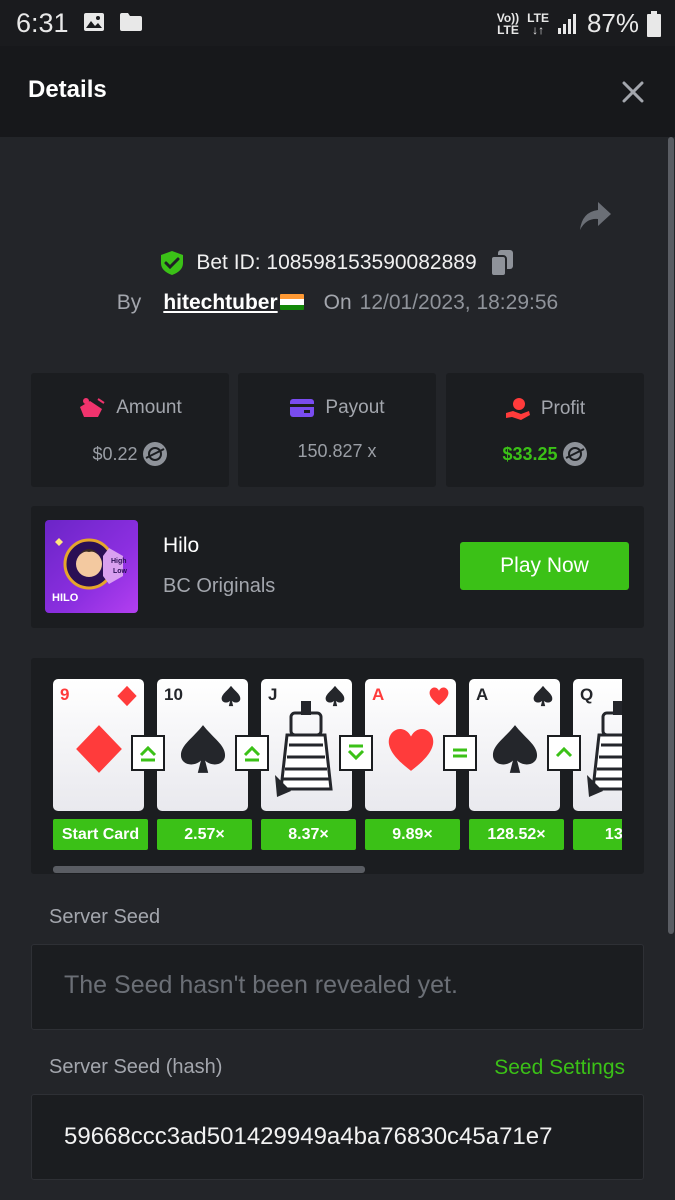 Image resolution: width=675 pixels, height=1200 pixels. Describe the element at coordinates (355, 407) in the screenshot. I see `payout-label: Payout` at that location.